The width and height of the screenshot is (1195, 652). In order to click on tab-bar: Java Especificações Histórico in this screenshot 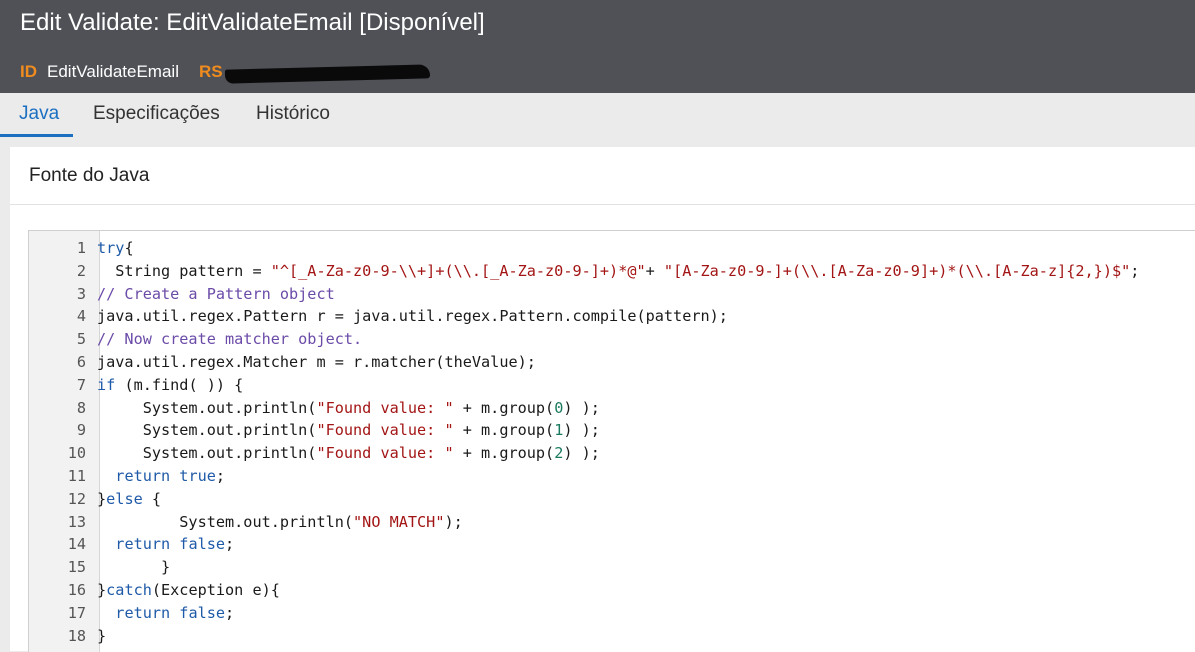, I will do `click(597, 119)`.